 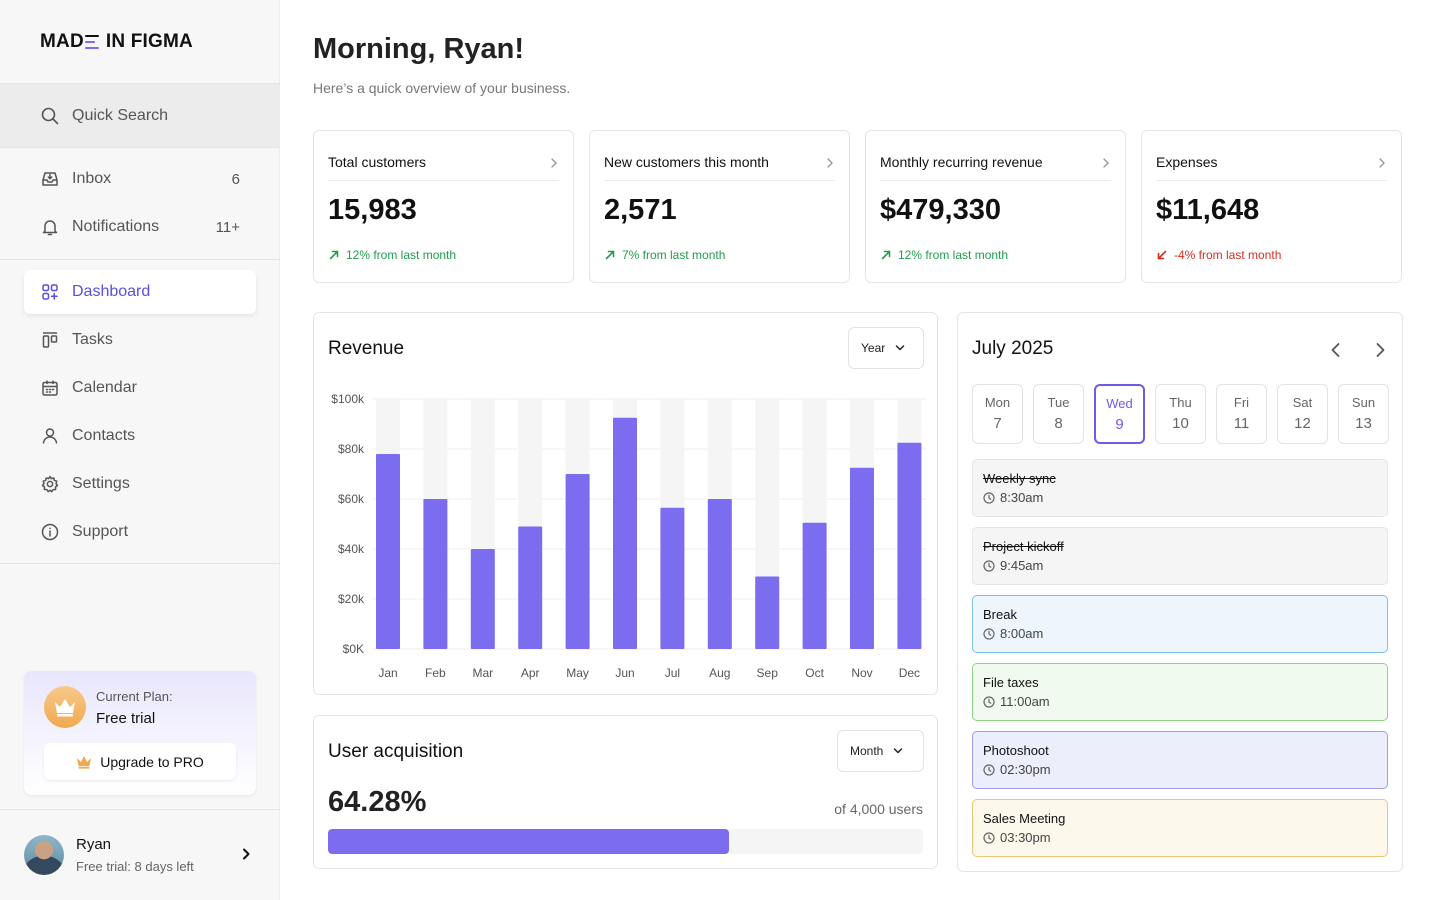 I want to click on y-tick-label: $100k, so click(x=348, y=399).